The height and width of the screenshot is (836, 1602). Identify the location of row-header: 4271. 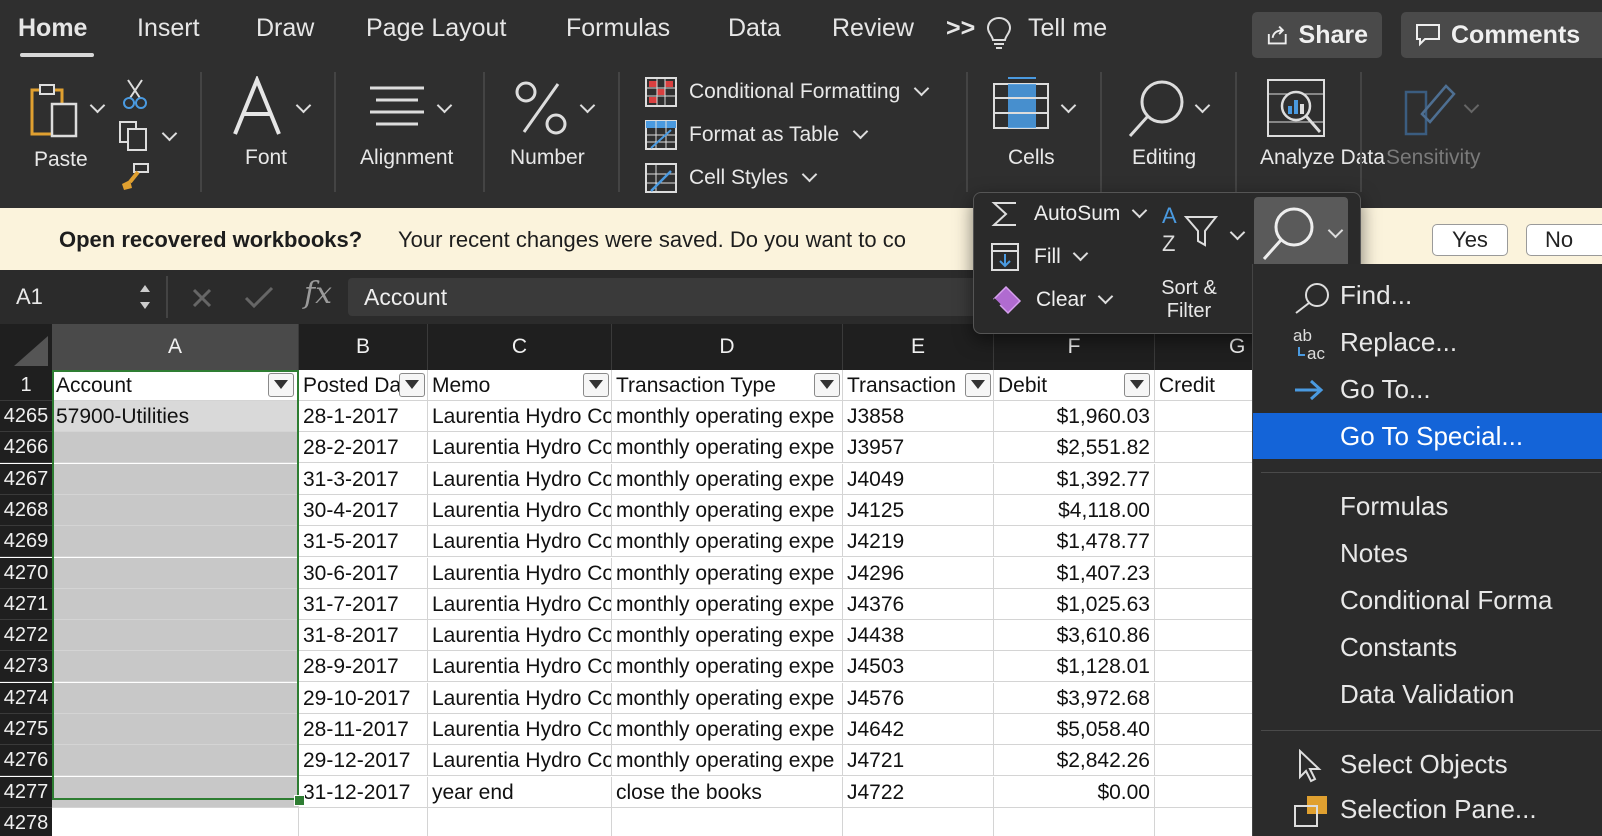
(26, 604).